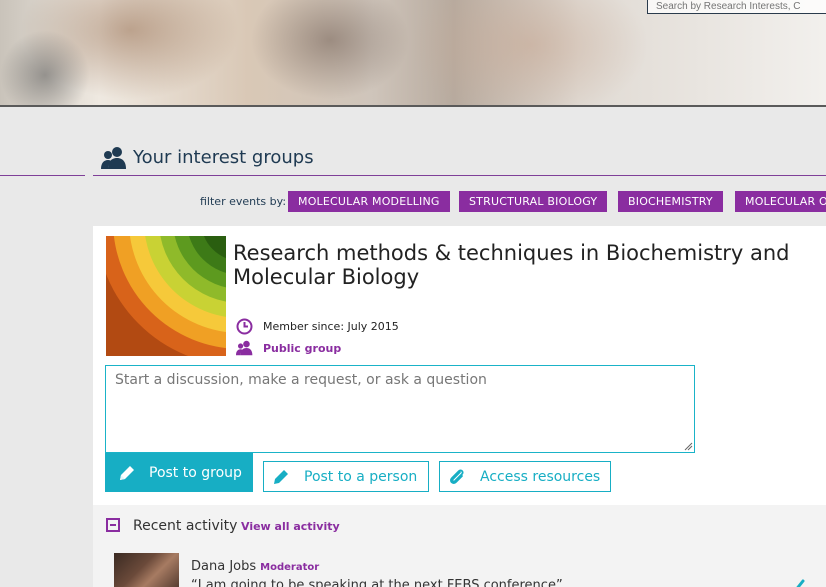 This screenshot has width=826, height=587. I want to click on access-resources-button: Access resources, so click(525, 476).